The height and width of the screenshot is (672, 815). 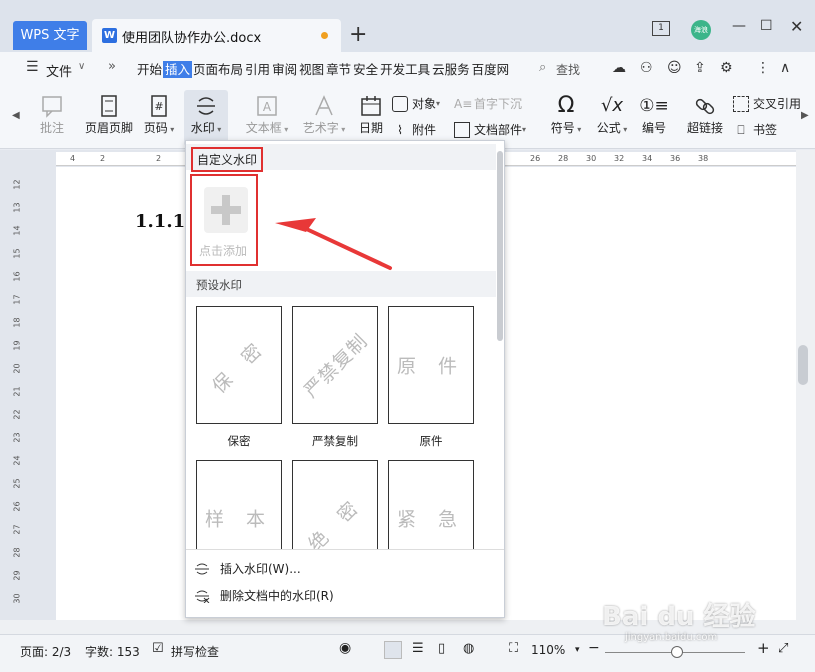 What do you see at coordinates (17, 529) in the screenshot?
I see `ruler-tick: 27` at bounding box center [17, 529].